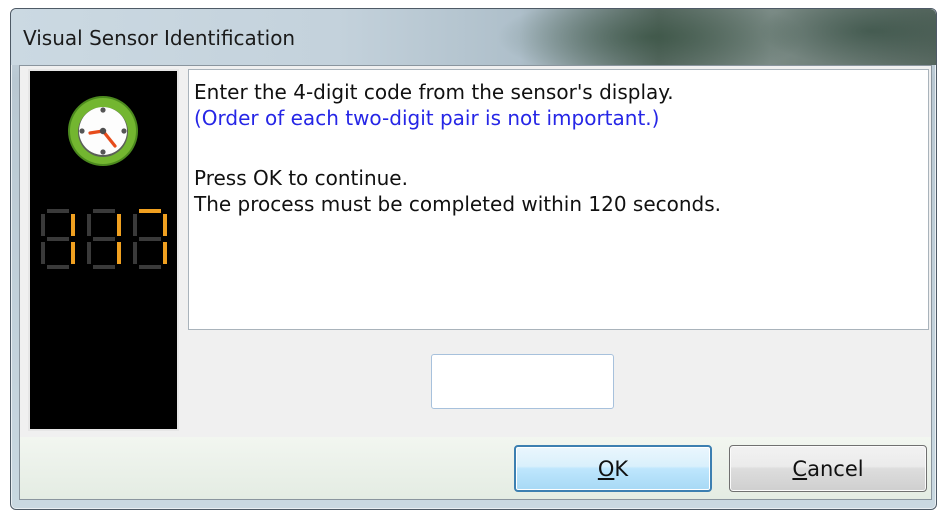 The height and width of the screenshot is (511, 938). Describe the element at coordinates (606, 468) in the screenshot. I see `ok-mnemonic: O` at that location.